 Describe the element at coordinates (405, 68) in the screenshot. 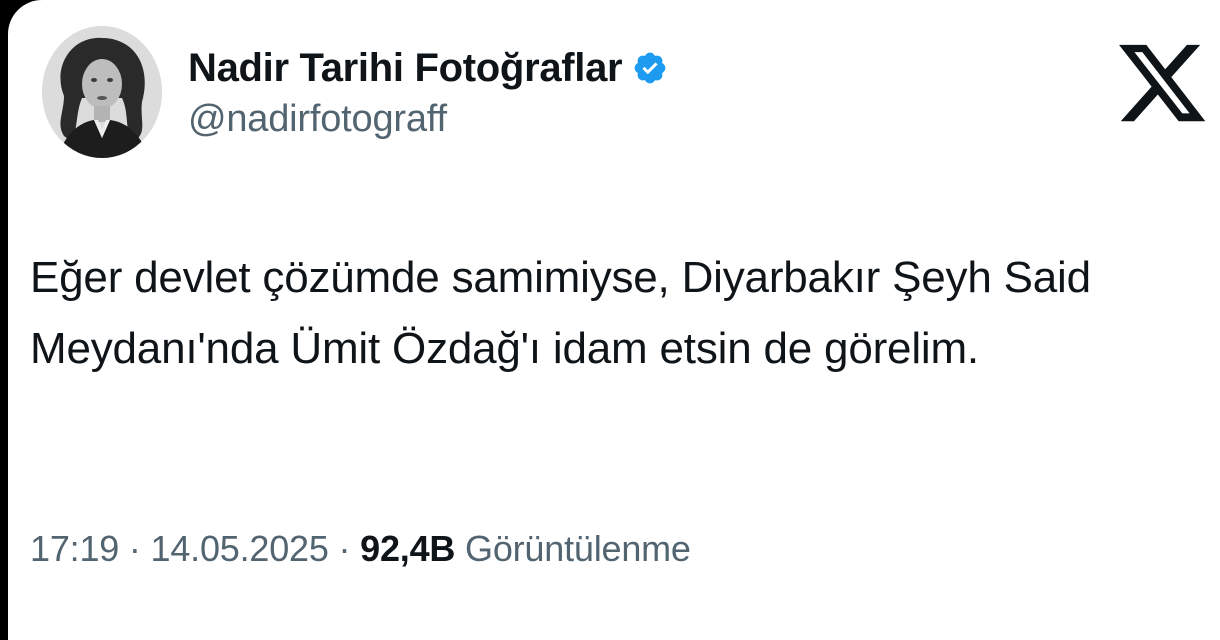

I see `author-display-name: Nadir Tarihi Fotoğraflar` at that location.